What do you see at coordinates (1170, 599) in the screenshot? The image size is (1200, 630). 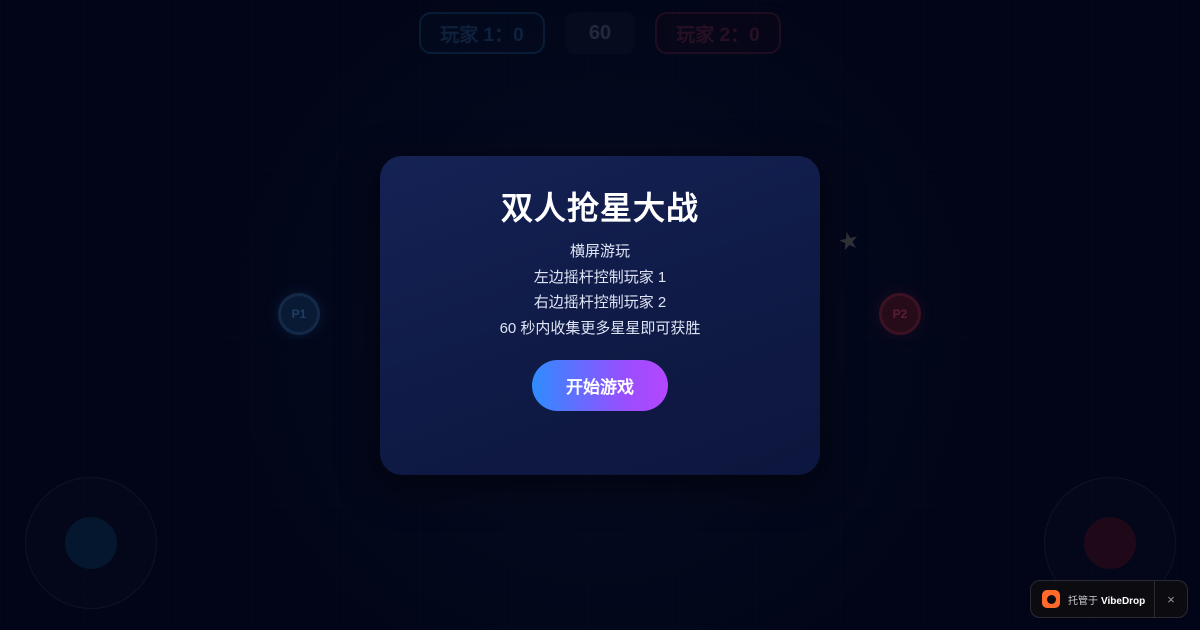 I see `close-icon: ×` at bounding box center [1170, 599].